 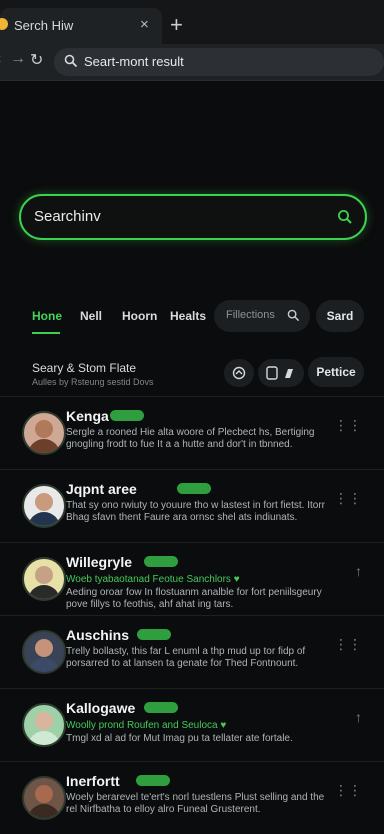 What do you see at coordinates (144, 24) in the screenshot?
I see `close-tab-icon: ×` at bounding box center [144, 24].